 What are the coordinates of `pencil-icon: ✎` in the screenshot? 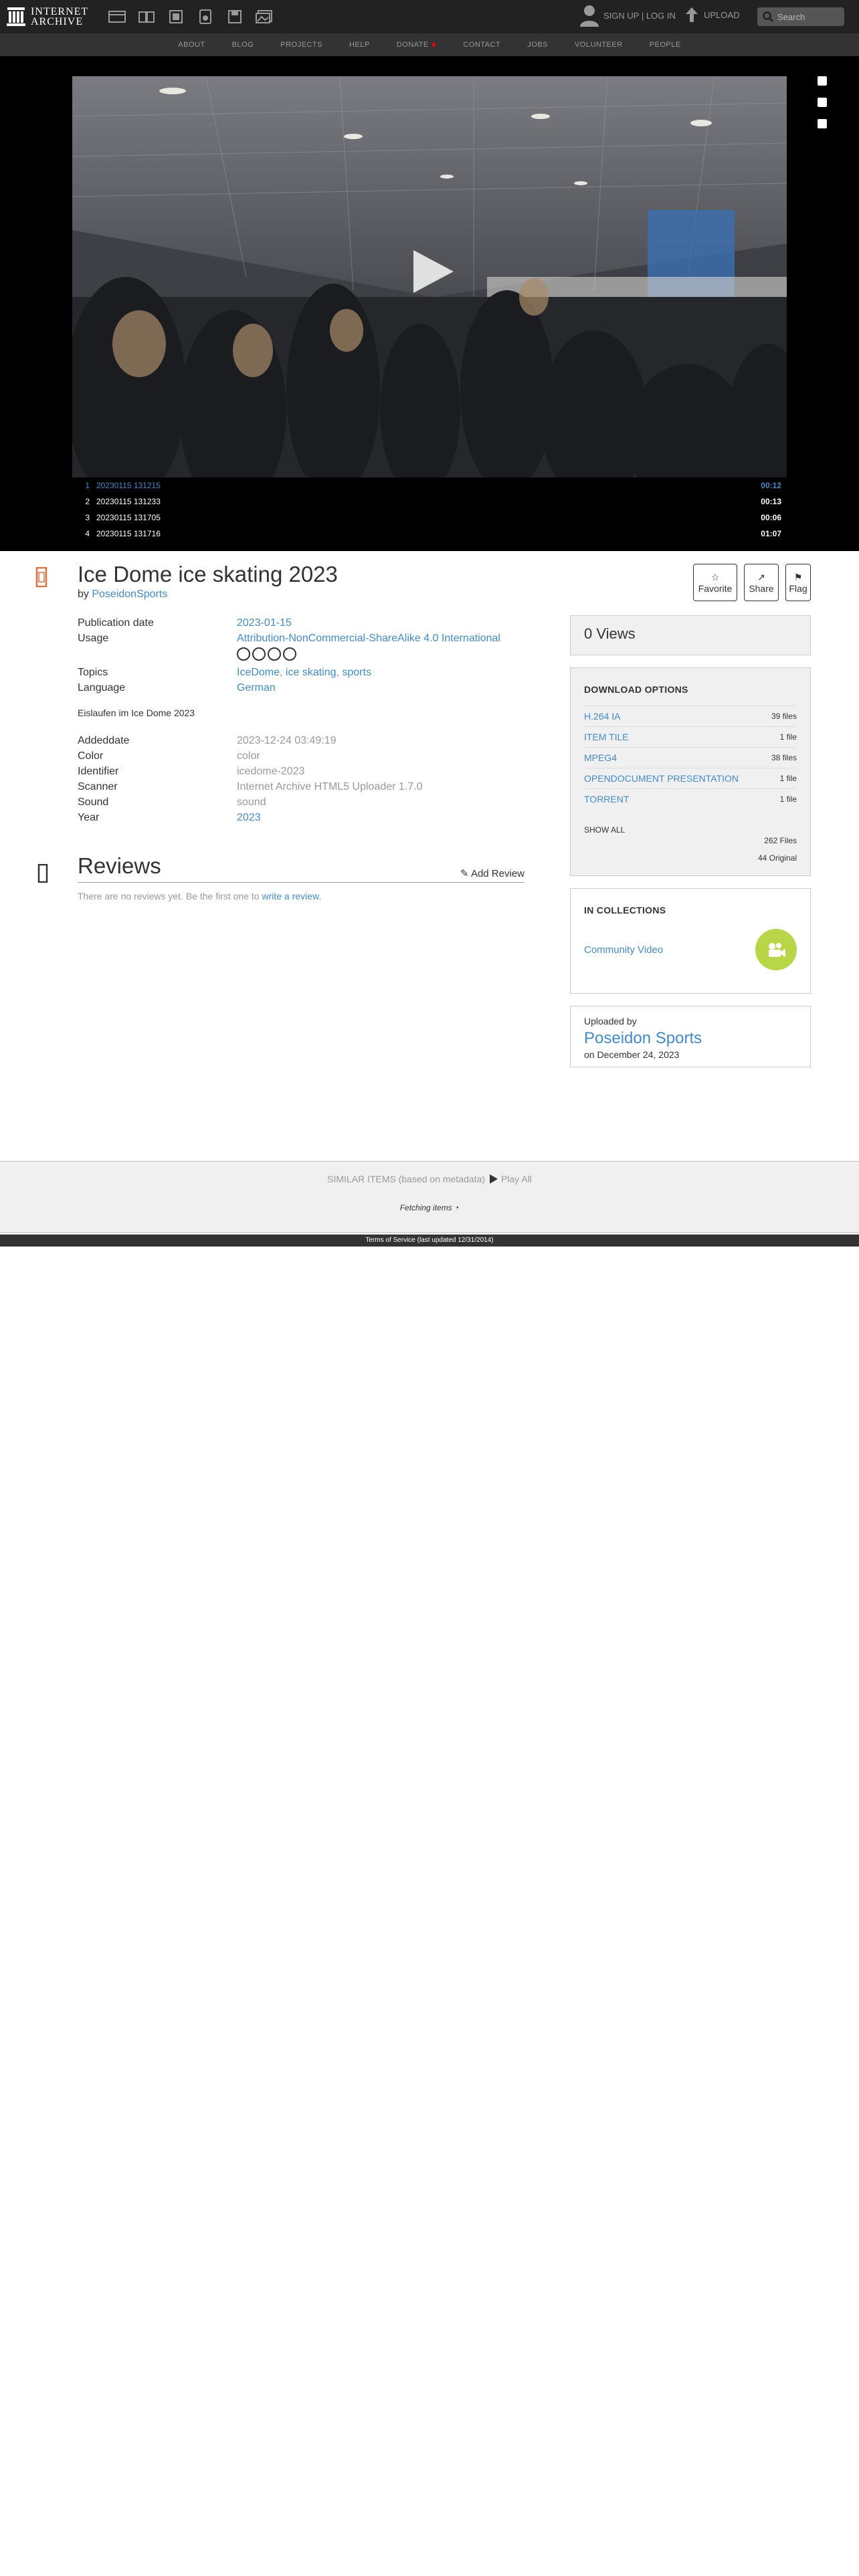 It's located at (465, 874).